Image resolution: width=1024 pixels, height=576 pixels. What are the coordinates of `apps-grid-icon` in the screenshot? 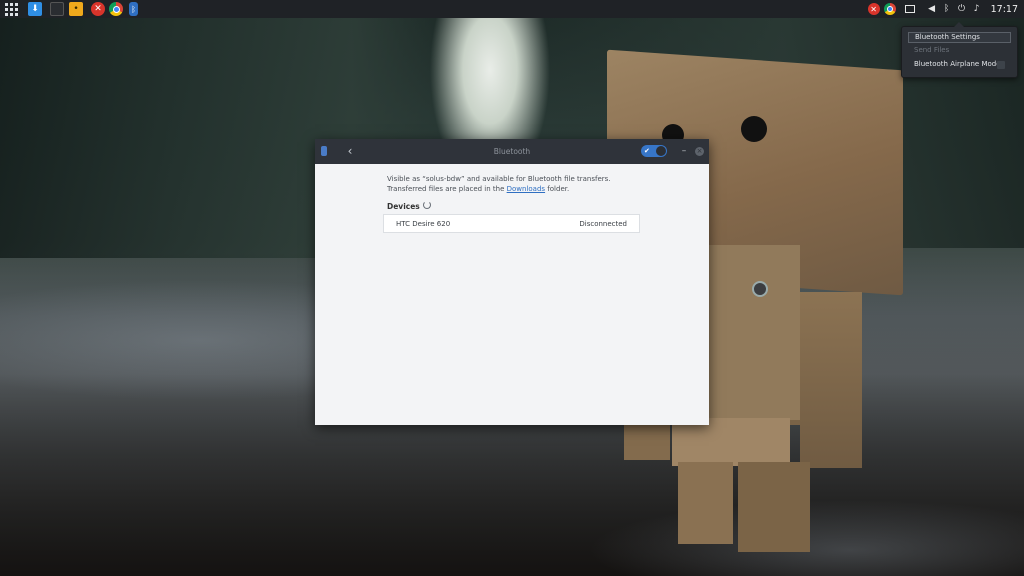 It's located at (11, 9).